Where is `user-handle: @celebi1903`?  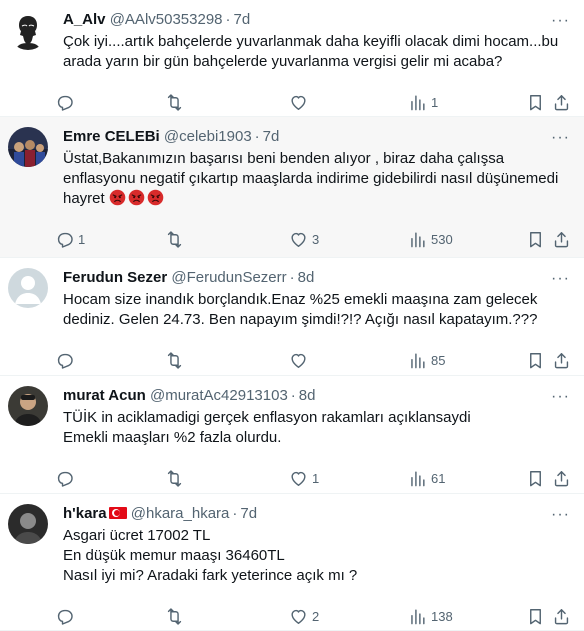
user-handle: @celebi1903 is located at coordinates (208, 136).